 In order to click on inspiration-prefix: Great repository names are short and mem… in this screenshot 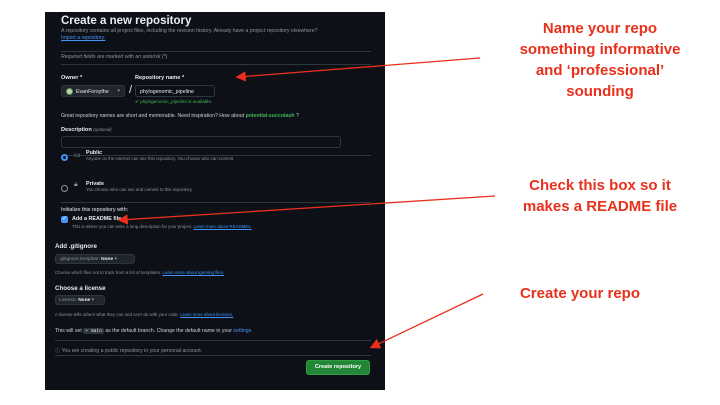, I will do `click(153, 116)`.